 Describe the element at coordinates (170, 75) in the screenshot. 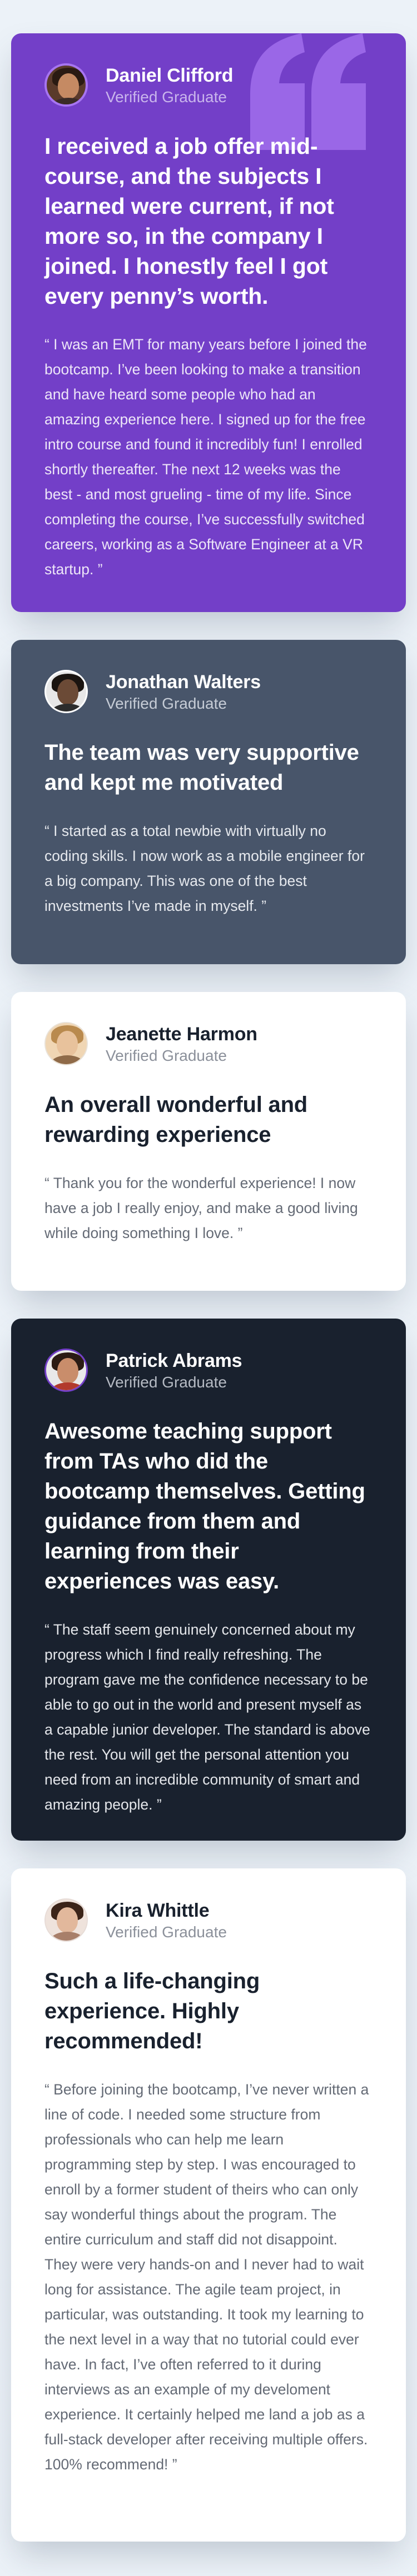

I see `author-name: Daniel Clifford` at that location.